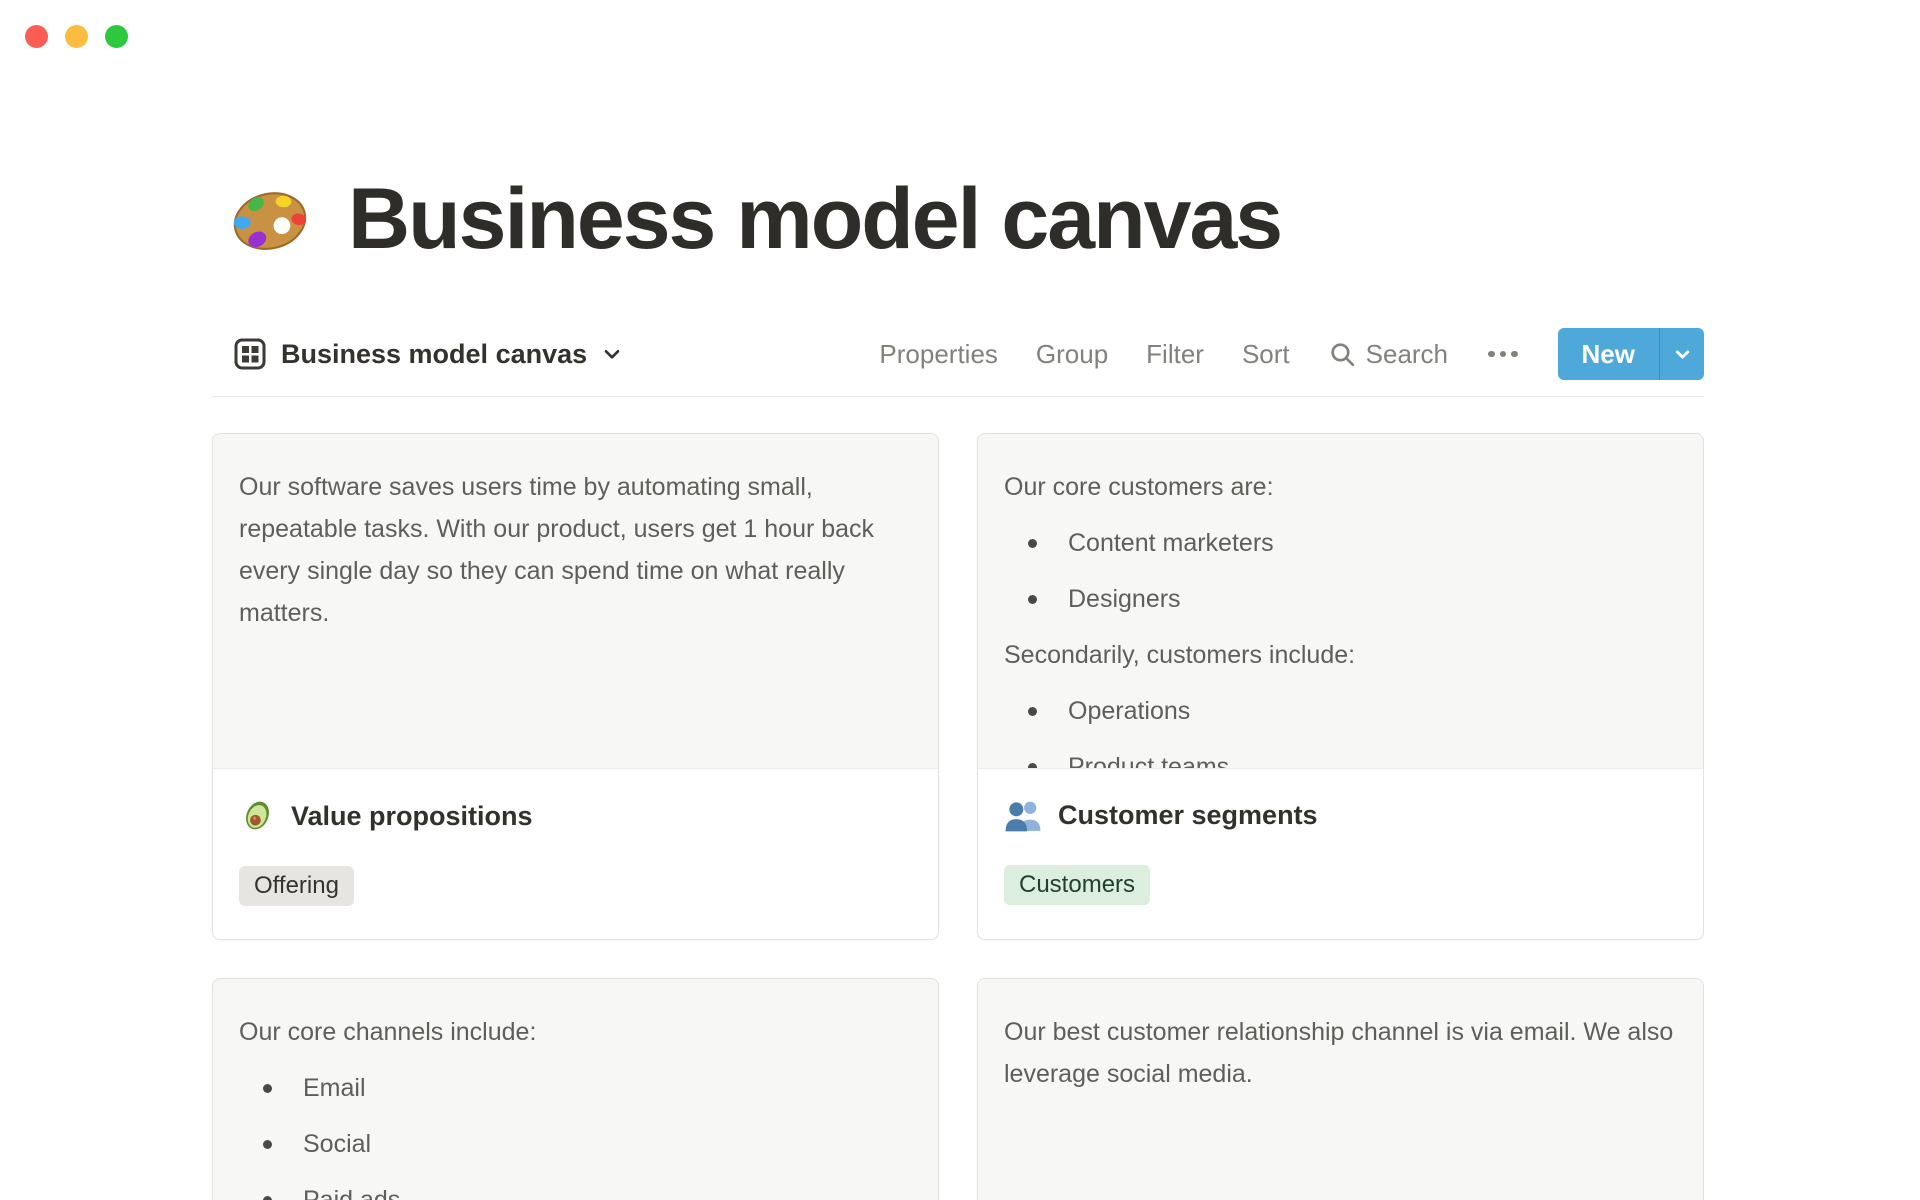  Describe the element at coordinates (575, 853) in the screenshot. I see `card-footer: Value propositions Offering` at that location.